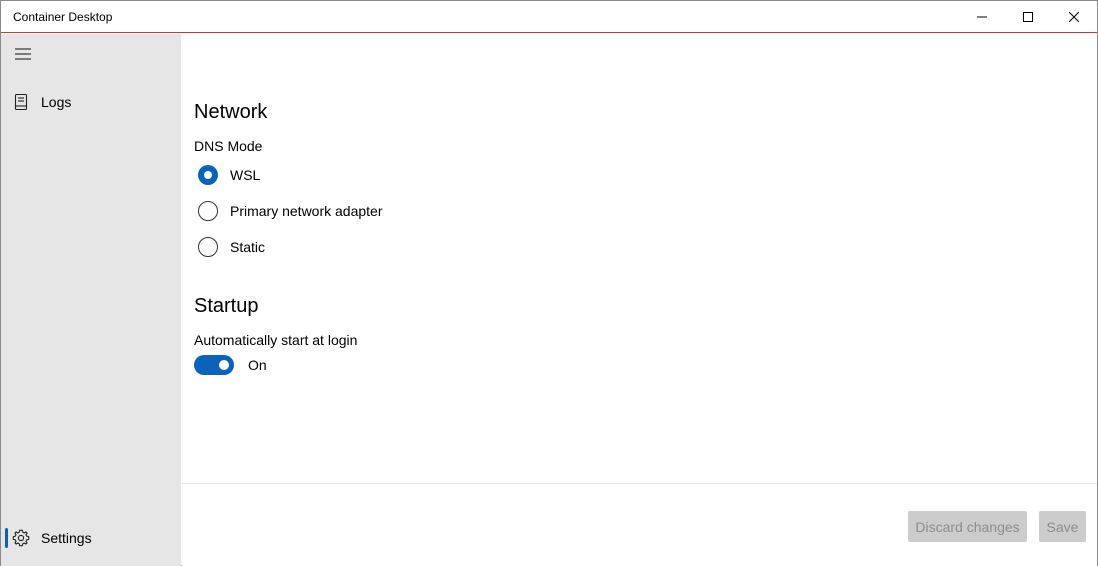 The height and width of the screenshot is (566, 1098). Describe the element at coordinates (226, 306) in the screenshot. I see `startup-section-title: Startup` at that location.